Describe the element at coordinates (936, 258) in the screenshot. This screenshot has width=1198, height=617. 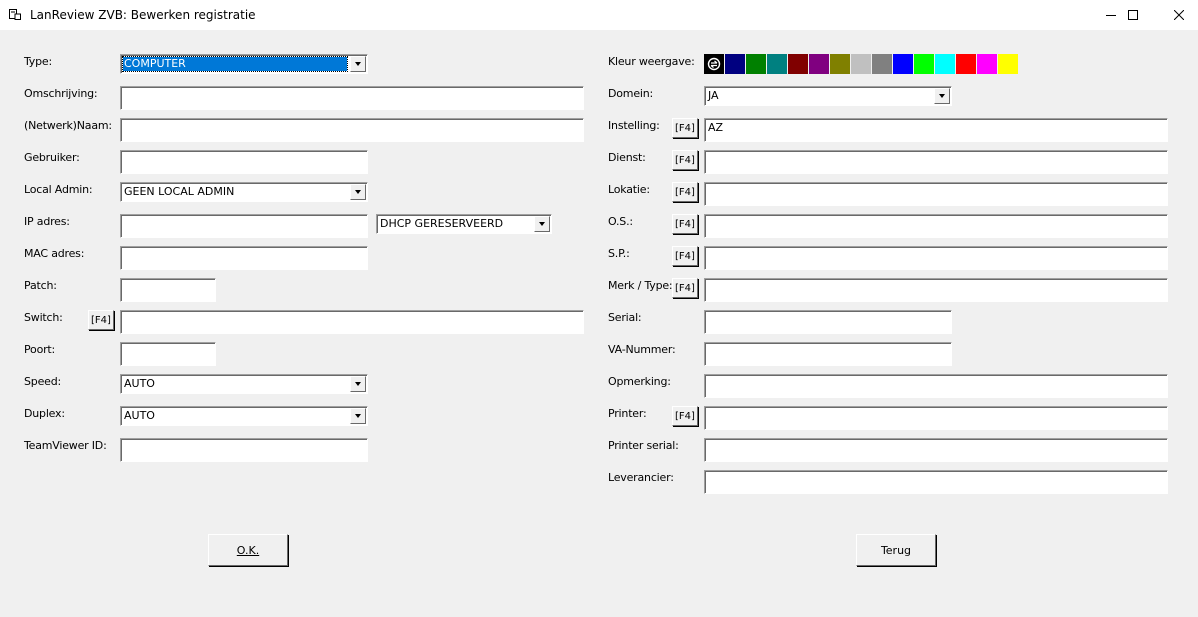
I see `sp-input` at that location.